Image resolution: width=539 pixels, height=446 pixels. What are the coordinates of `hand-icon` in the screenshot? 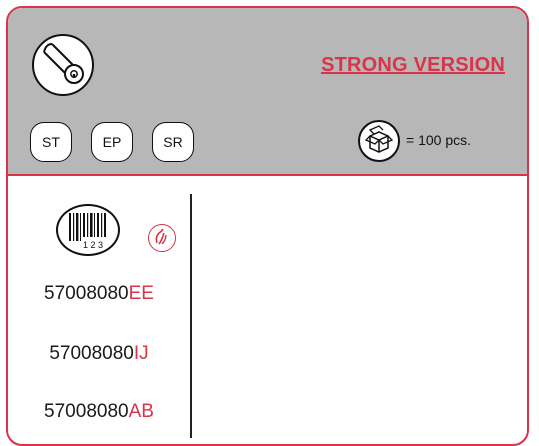 It's located at (162, 238).